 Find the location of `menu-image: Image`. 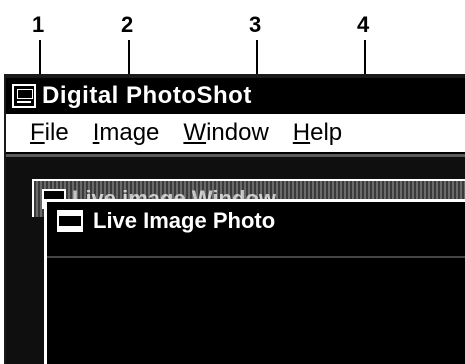

menu-image: Image is located at coordinates (126, 133).